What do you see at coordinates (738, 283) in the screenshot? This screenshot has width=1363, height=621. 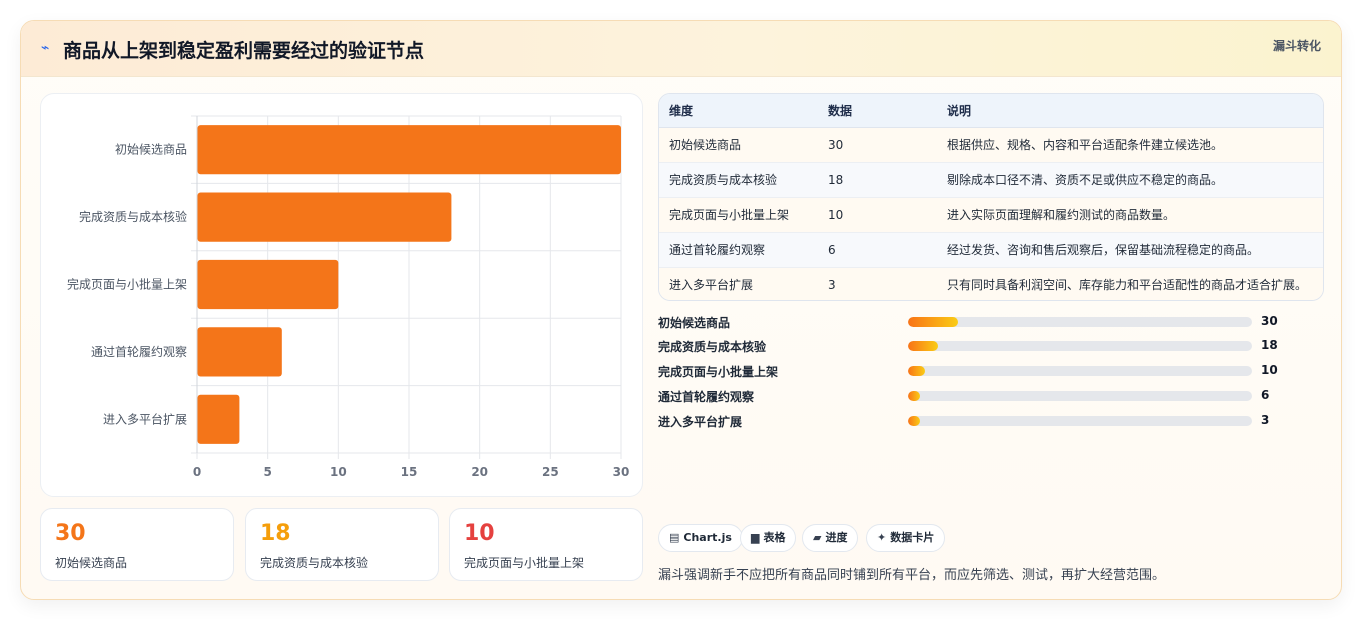 I see `table-cell: 进入多平台扩展` at bounding box center [738, 283].